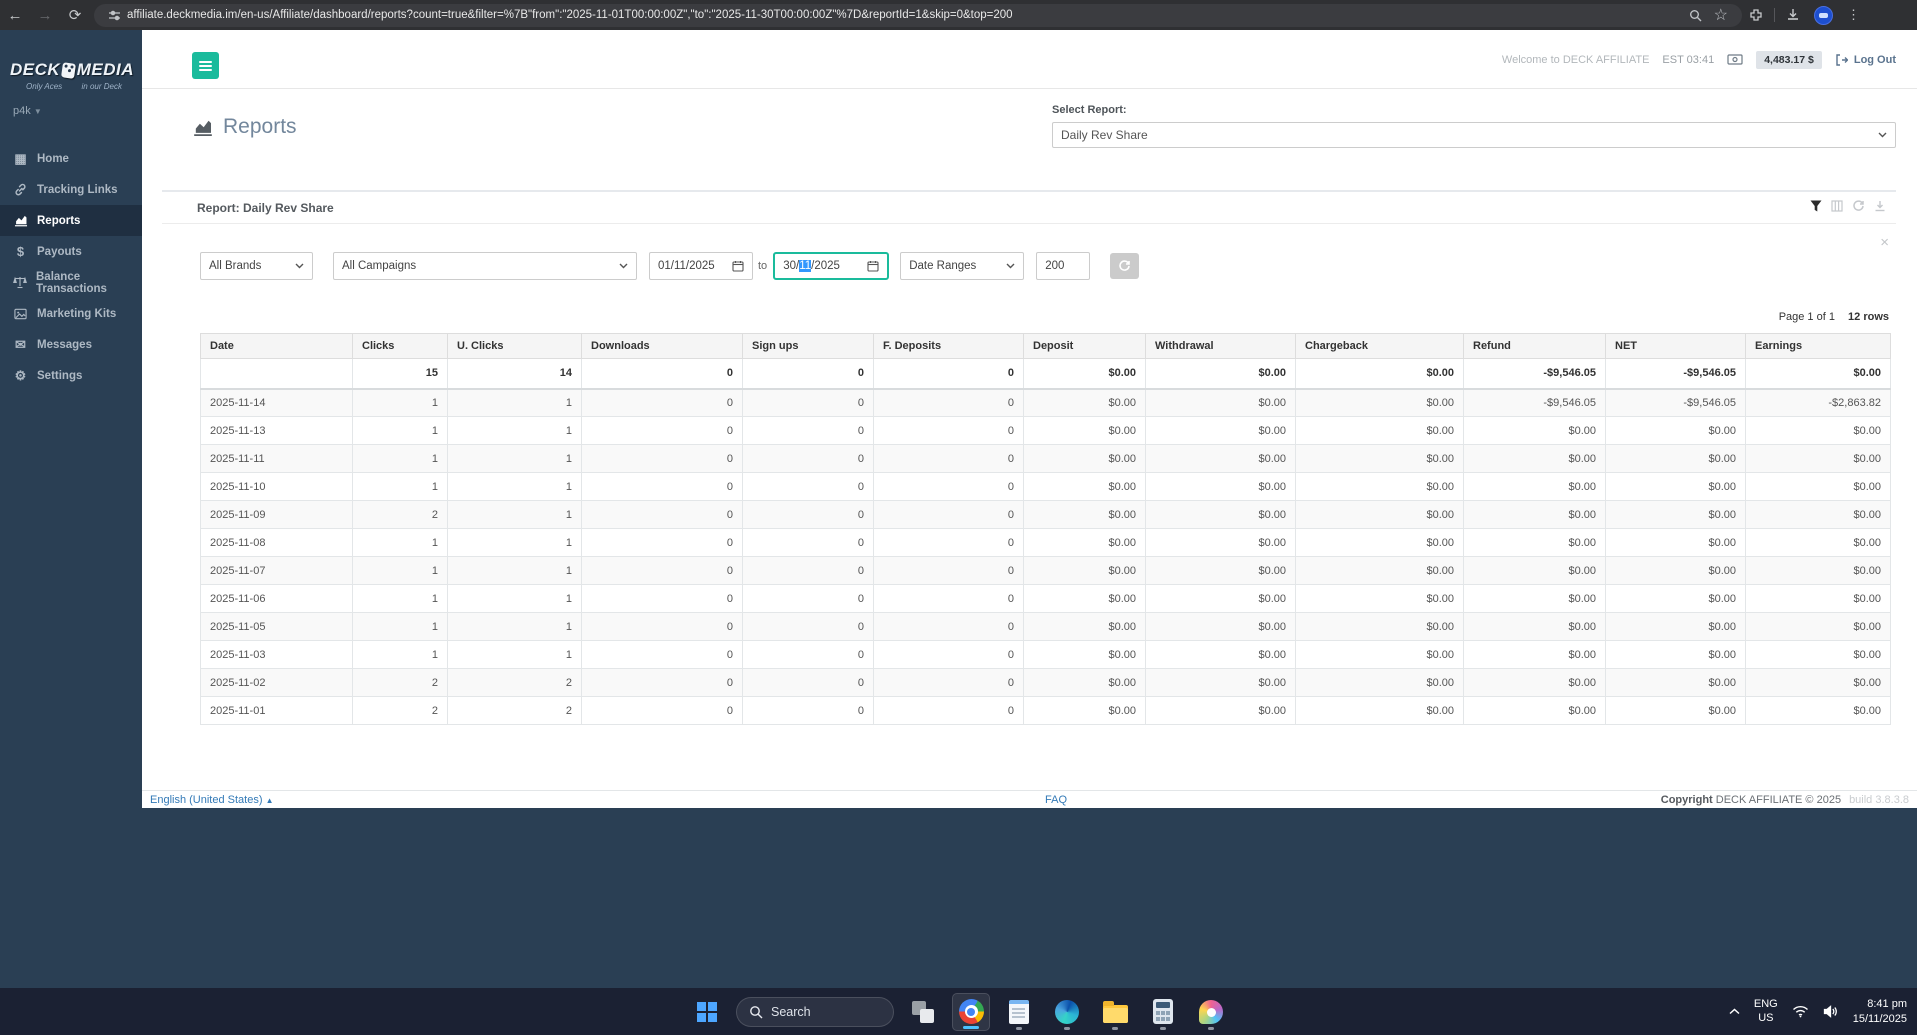 This screenshot has width=1917, height=1035. Describe the element at coordinates (1379, 346) in the screenshot. I see `column-header-chargeback: Chargeback` at that location.